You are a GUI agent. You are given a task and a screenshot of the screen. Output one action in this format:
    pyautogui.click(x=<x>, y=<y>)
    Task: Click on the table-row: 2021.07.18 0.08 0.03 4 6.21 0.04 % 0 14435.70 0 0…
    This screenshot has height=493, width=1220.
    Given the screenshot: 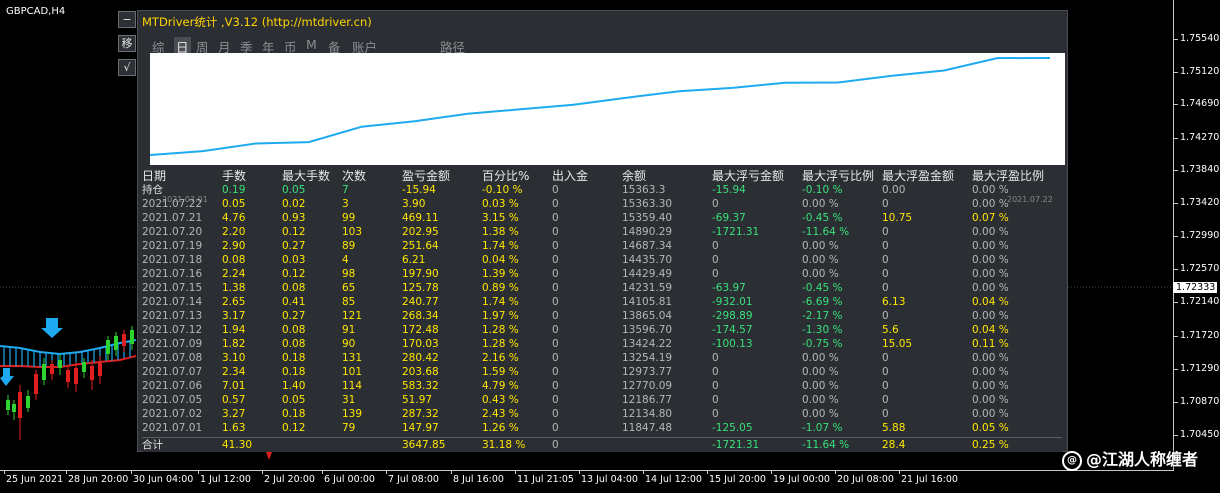 What is the action you would take?
    pyautogui.click(x=602, y=260)
    